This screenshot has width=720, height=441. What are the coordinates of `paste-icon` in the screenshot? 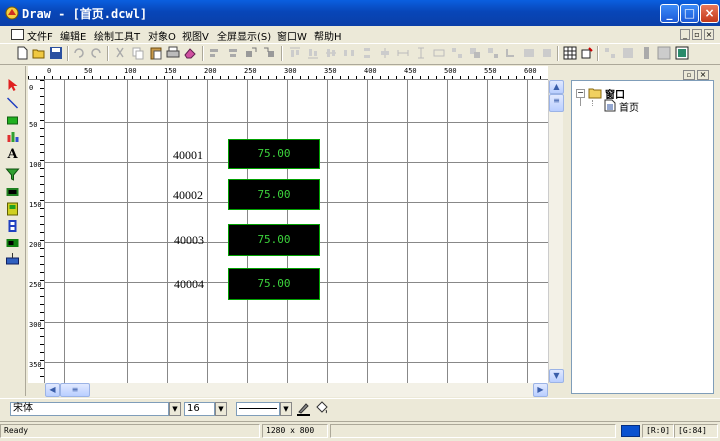 It's located at (156, 53).